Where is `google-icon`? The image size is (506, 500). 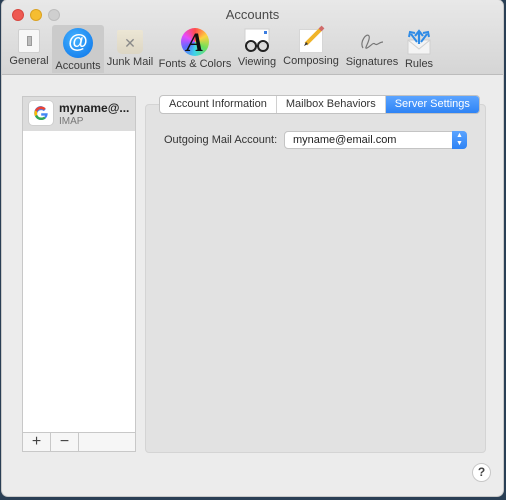
google-icon is located at coordinates (41, 113).